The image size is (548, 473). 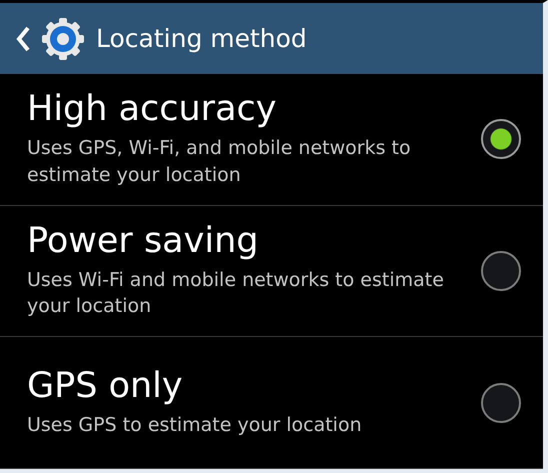 What do you see at coordinates (195, 425) in the screenshot?
I see `option-description: Uses GPS to estimate your location` at bounding box center [195, 425].